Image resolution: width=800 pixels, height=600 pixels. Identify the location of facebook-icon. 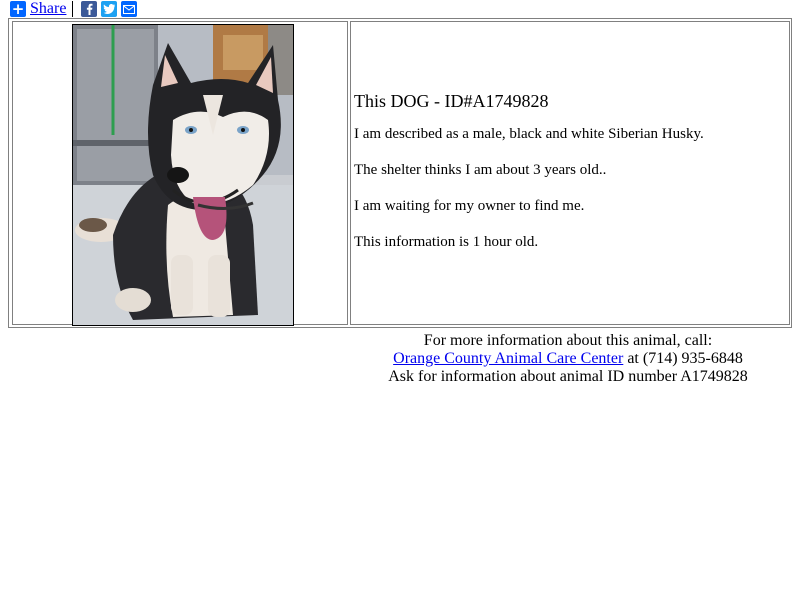
(89, 9).